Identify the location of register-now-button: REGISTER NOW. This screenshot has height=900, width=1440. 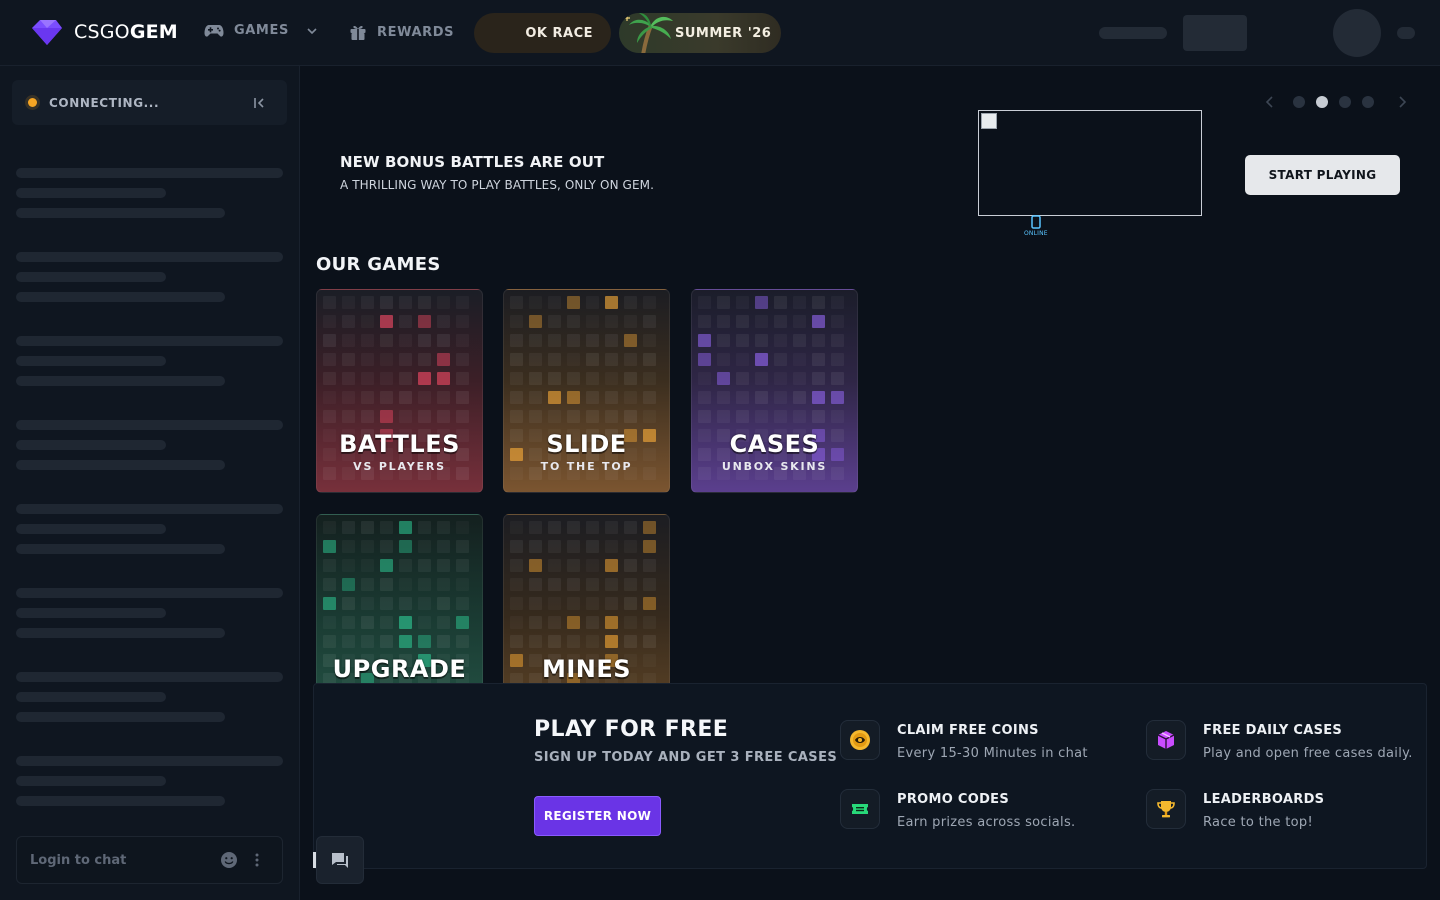
(597, 816).